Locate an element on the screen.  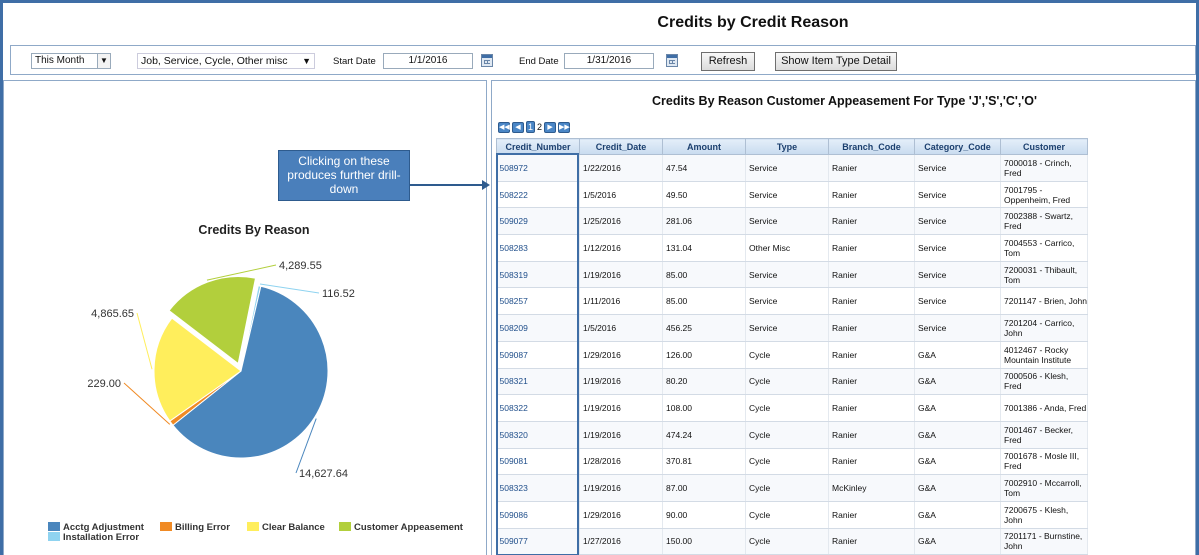
column-header-amount: Amount is located at coordinates (704, 146).